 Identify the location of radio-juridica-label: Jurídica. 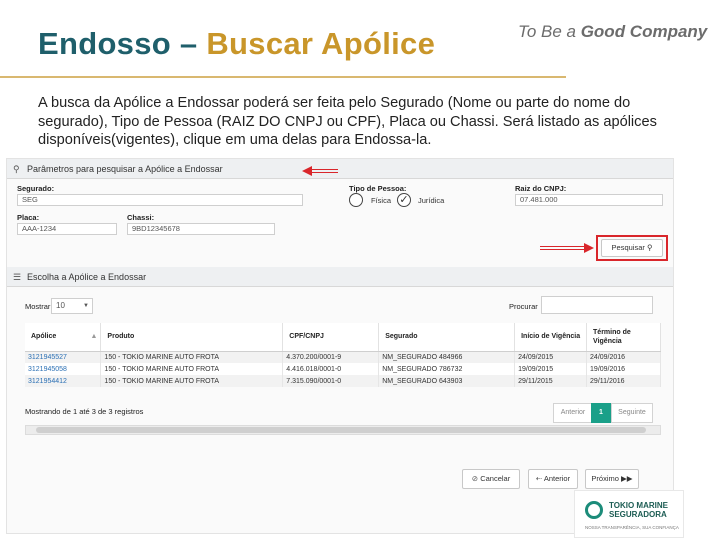
(431, 200).